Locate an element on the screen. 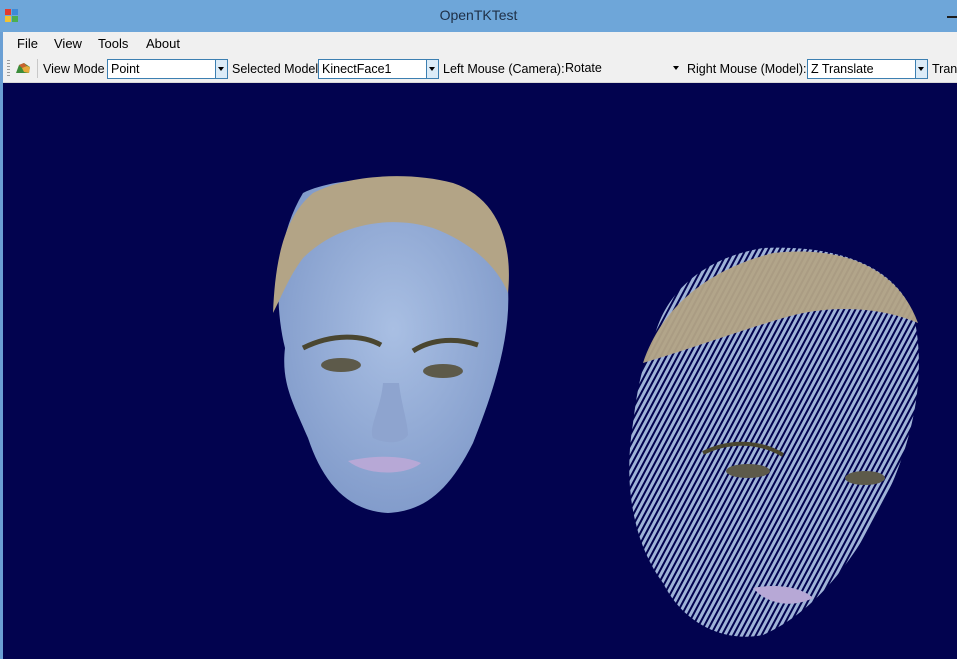 The image size is (957, 659). left-mouse-value: Rotate is located at coordinates (583, 68).